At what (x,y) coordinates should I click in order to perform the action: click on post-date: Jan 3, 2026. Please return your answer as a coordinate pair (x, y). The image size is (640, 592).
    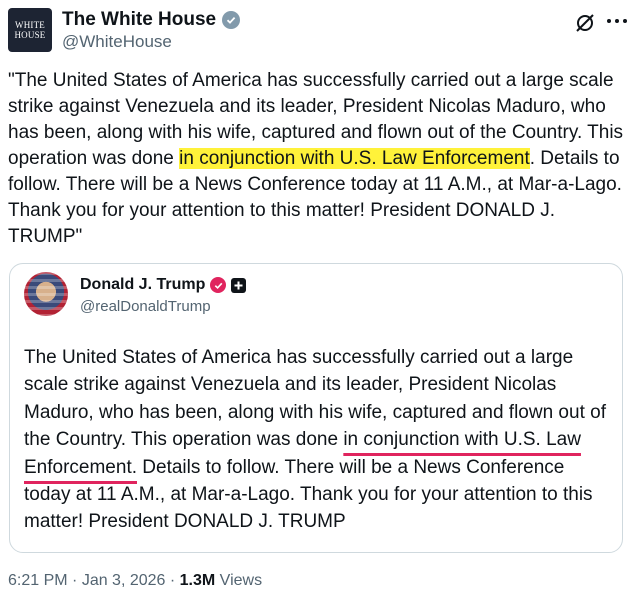
    Looking at the image, I should click on (124, 580).